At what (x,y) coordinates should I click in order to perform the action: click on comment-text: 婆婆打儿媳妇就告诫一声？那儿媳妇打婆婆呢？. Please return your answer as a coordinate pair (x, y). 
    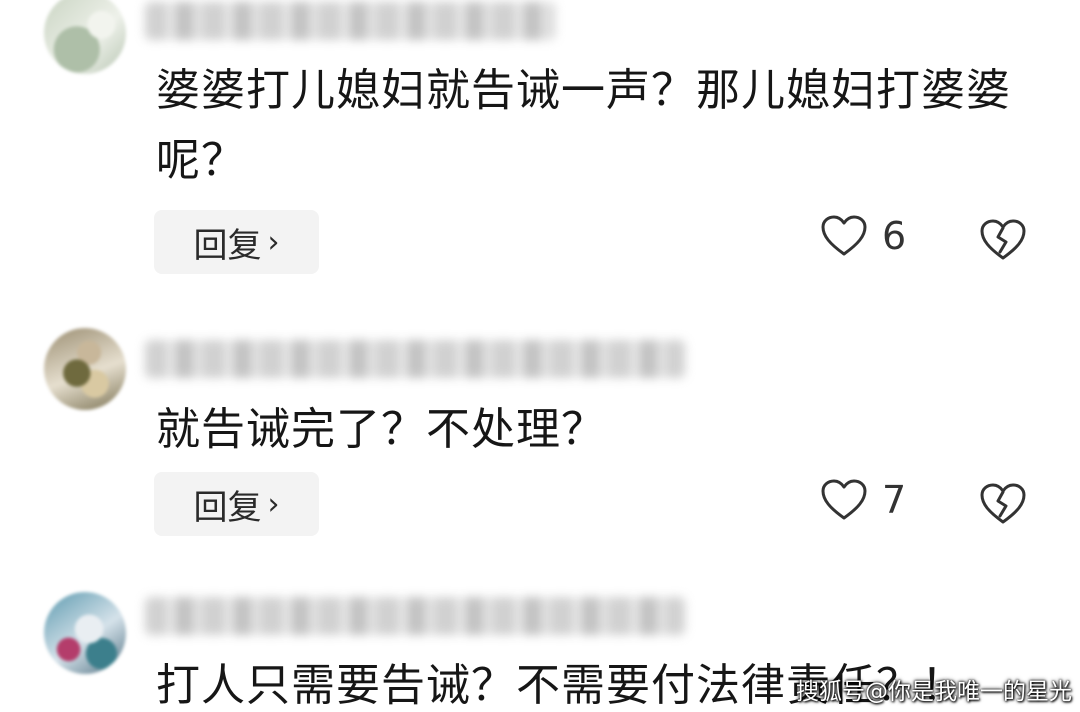
    Looking at the image, I should click on (583, 125).